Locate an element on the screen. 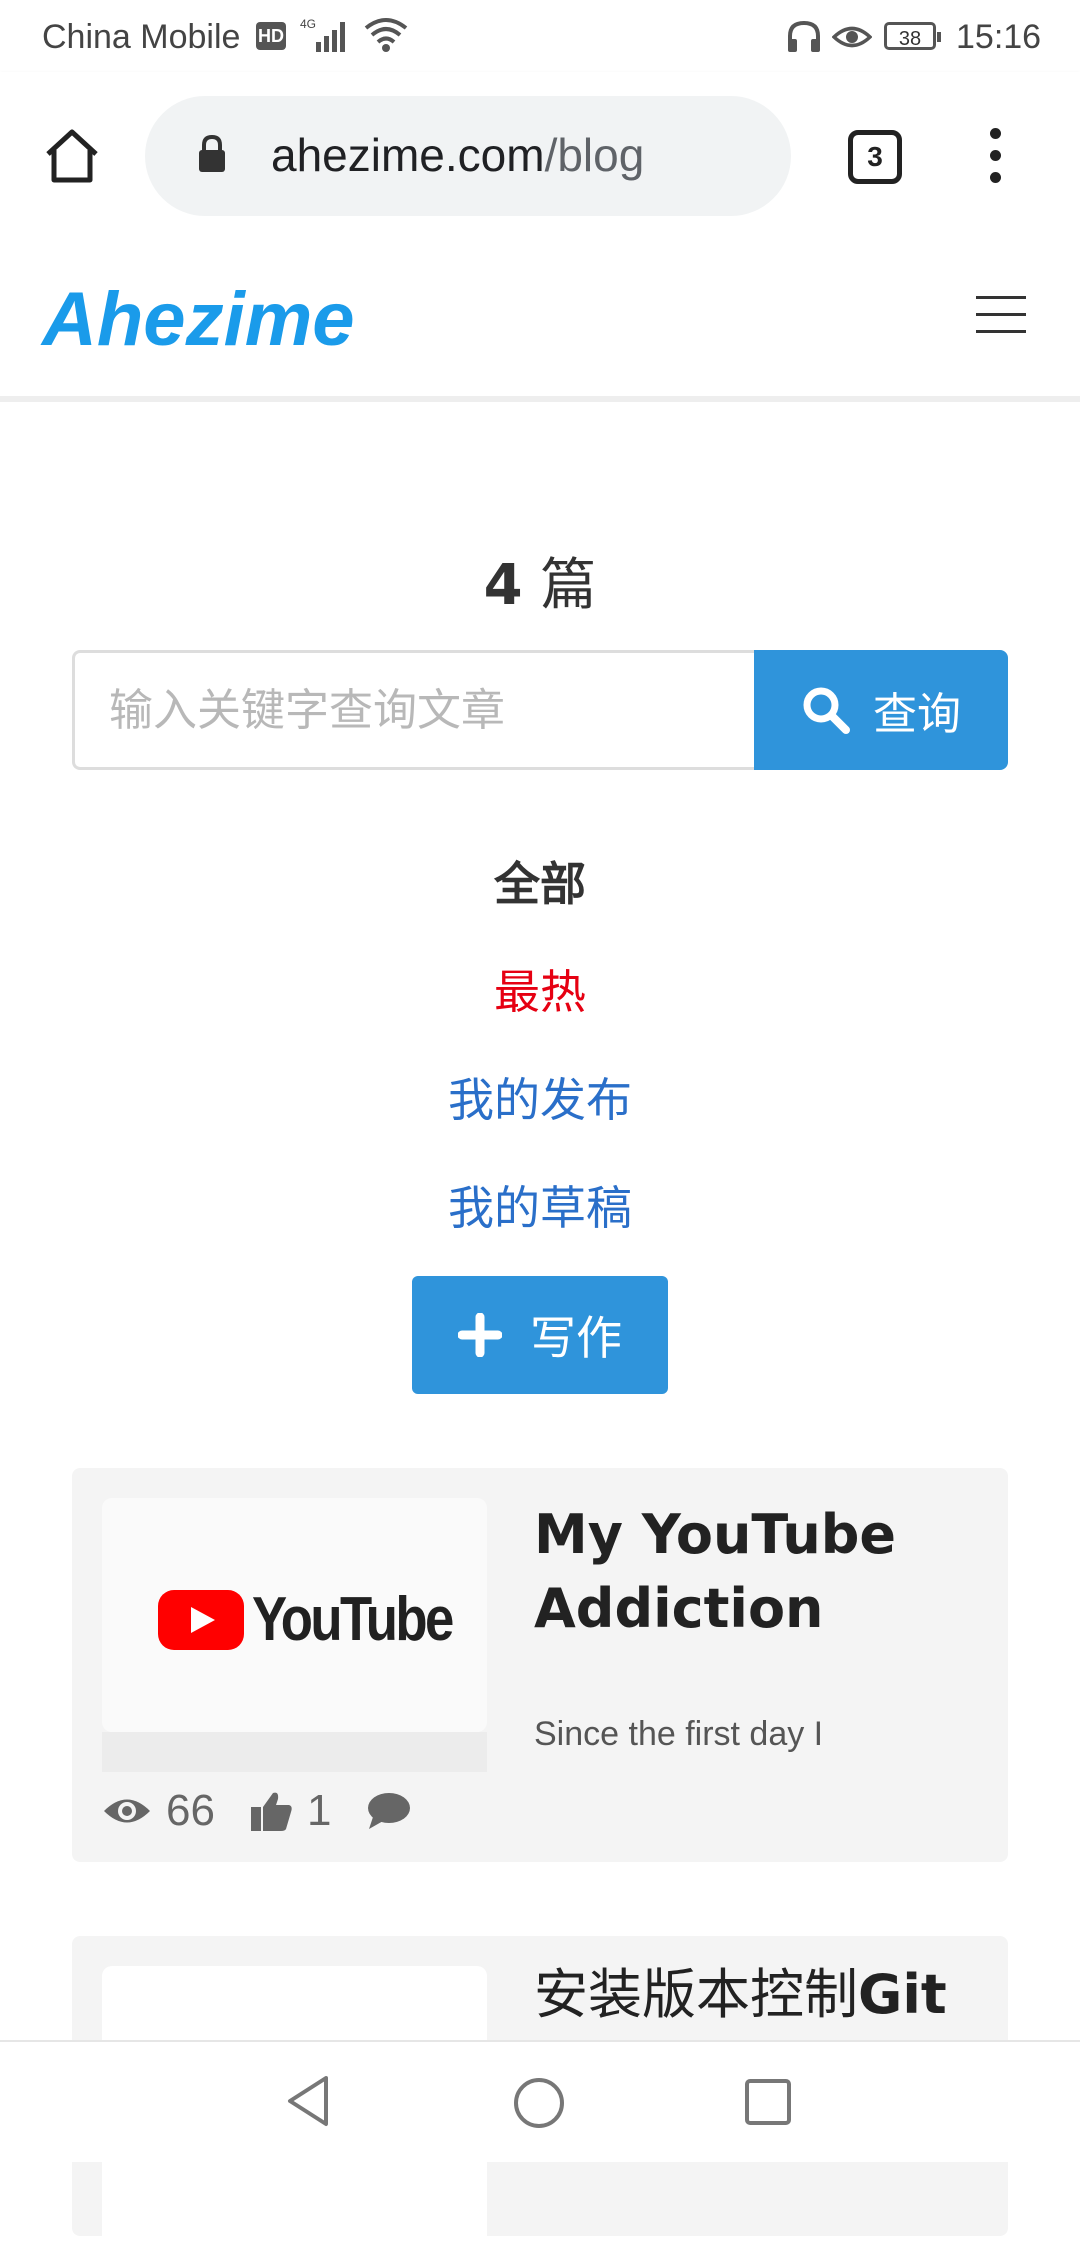 The width and height of the screenshot is (1080, 2266). wifi-icon is located at coordinates (386, 38).